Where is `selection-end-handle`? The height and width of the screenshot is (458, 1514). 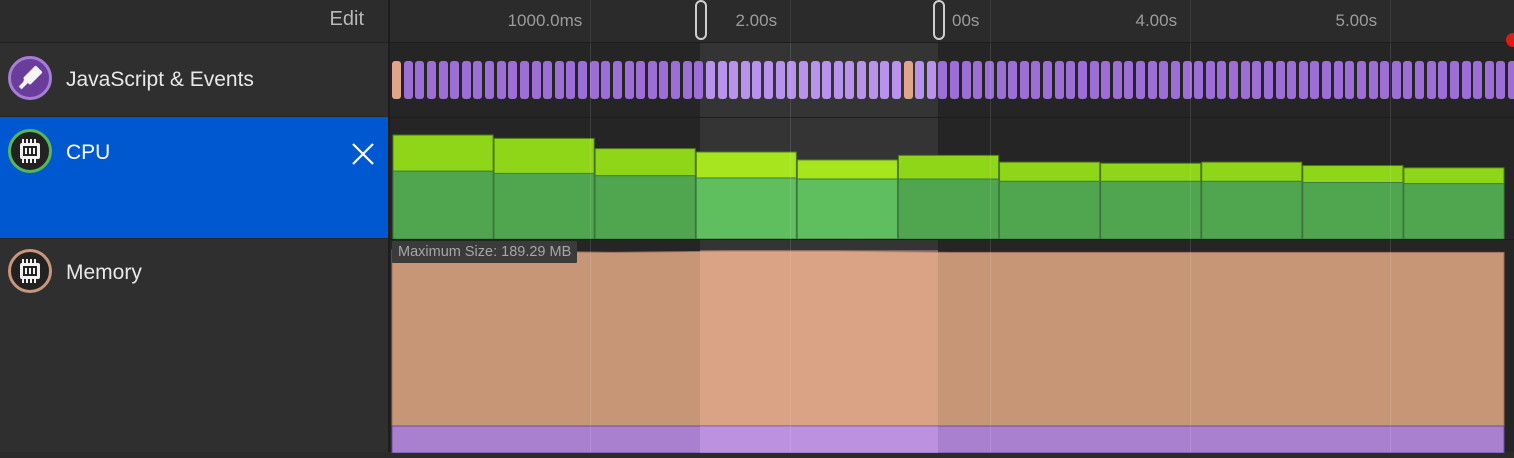
selection-end-handle is located at coordinates (939, 20).